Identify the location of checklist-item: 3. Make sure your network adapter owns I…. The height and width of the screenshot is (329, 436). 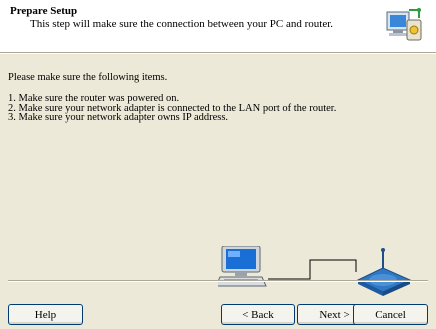
(118, 117).